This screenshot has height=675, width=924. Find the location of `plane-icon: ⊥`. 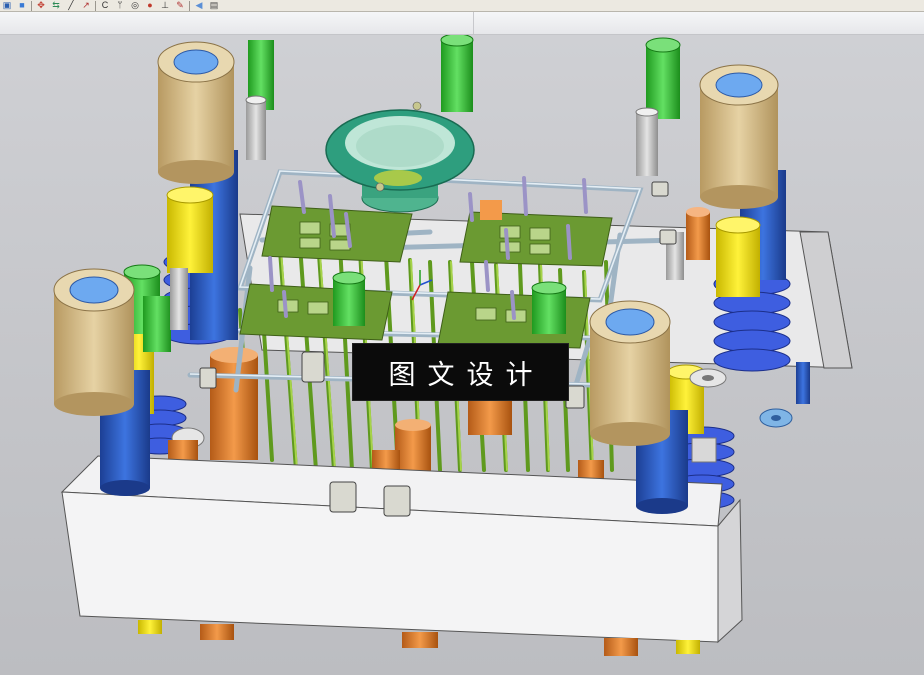

plane-icon: ⊥ is located at coordinates (165, 6).